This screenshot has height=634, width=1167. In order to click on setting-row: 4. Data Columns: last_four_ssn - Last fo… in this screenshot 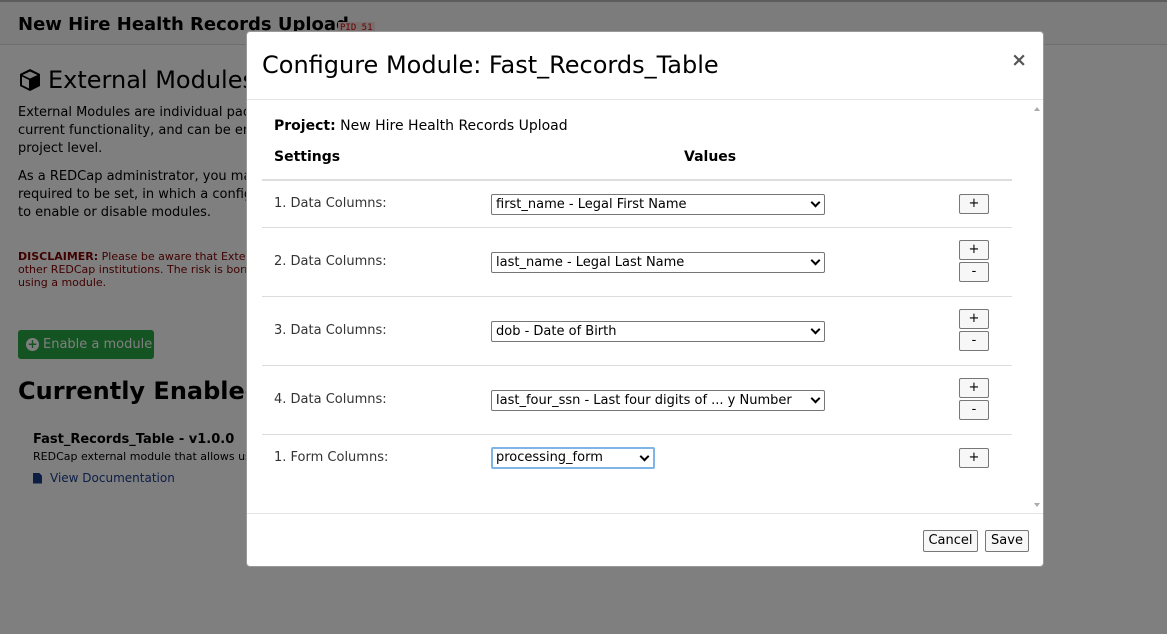, I will do `click(637, 400)`.